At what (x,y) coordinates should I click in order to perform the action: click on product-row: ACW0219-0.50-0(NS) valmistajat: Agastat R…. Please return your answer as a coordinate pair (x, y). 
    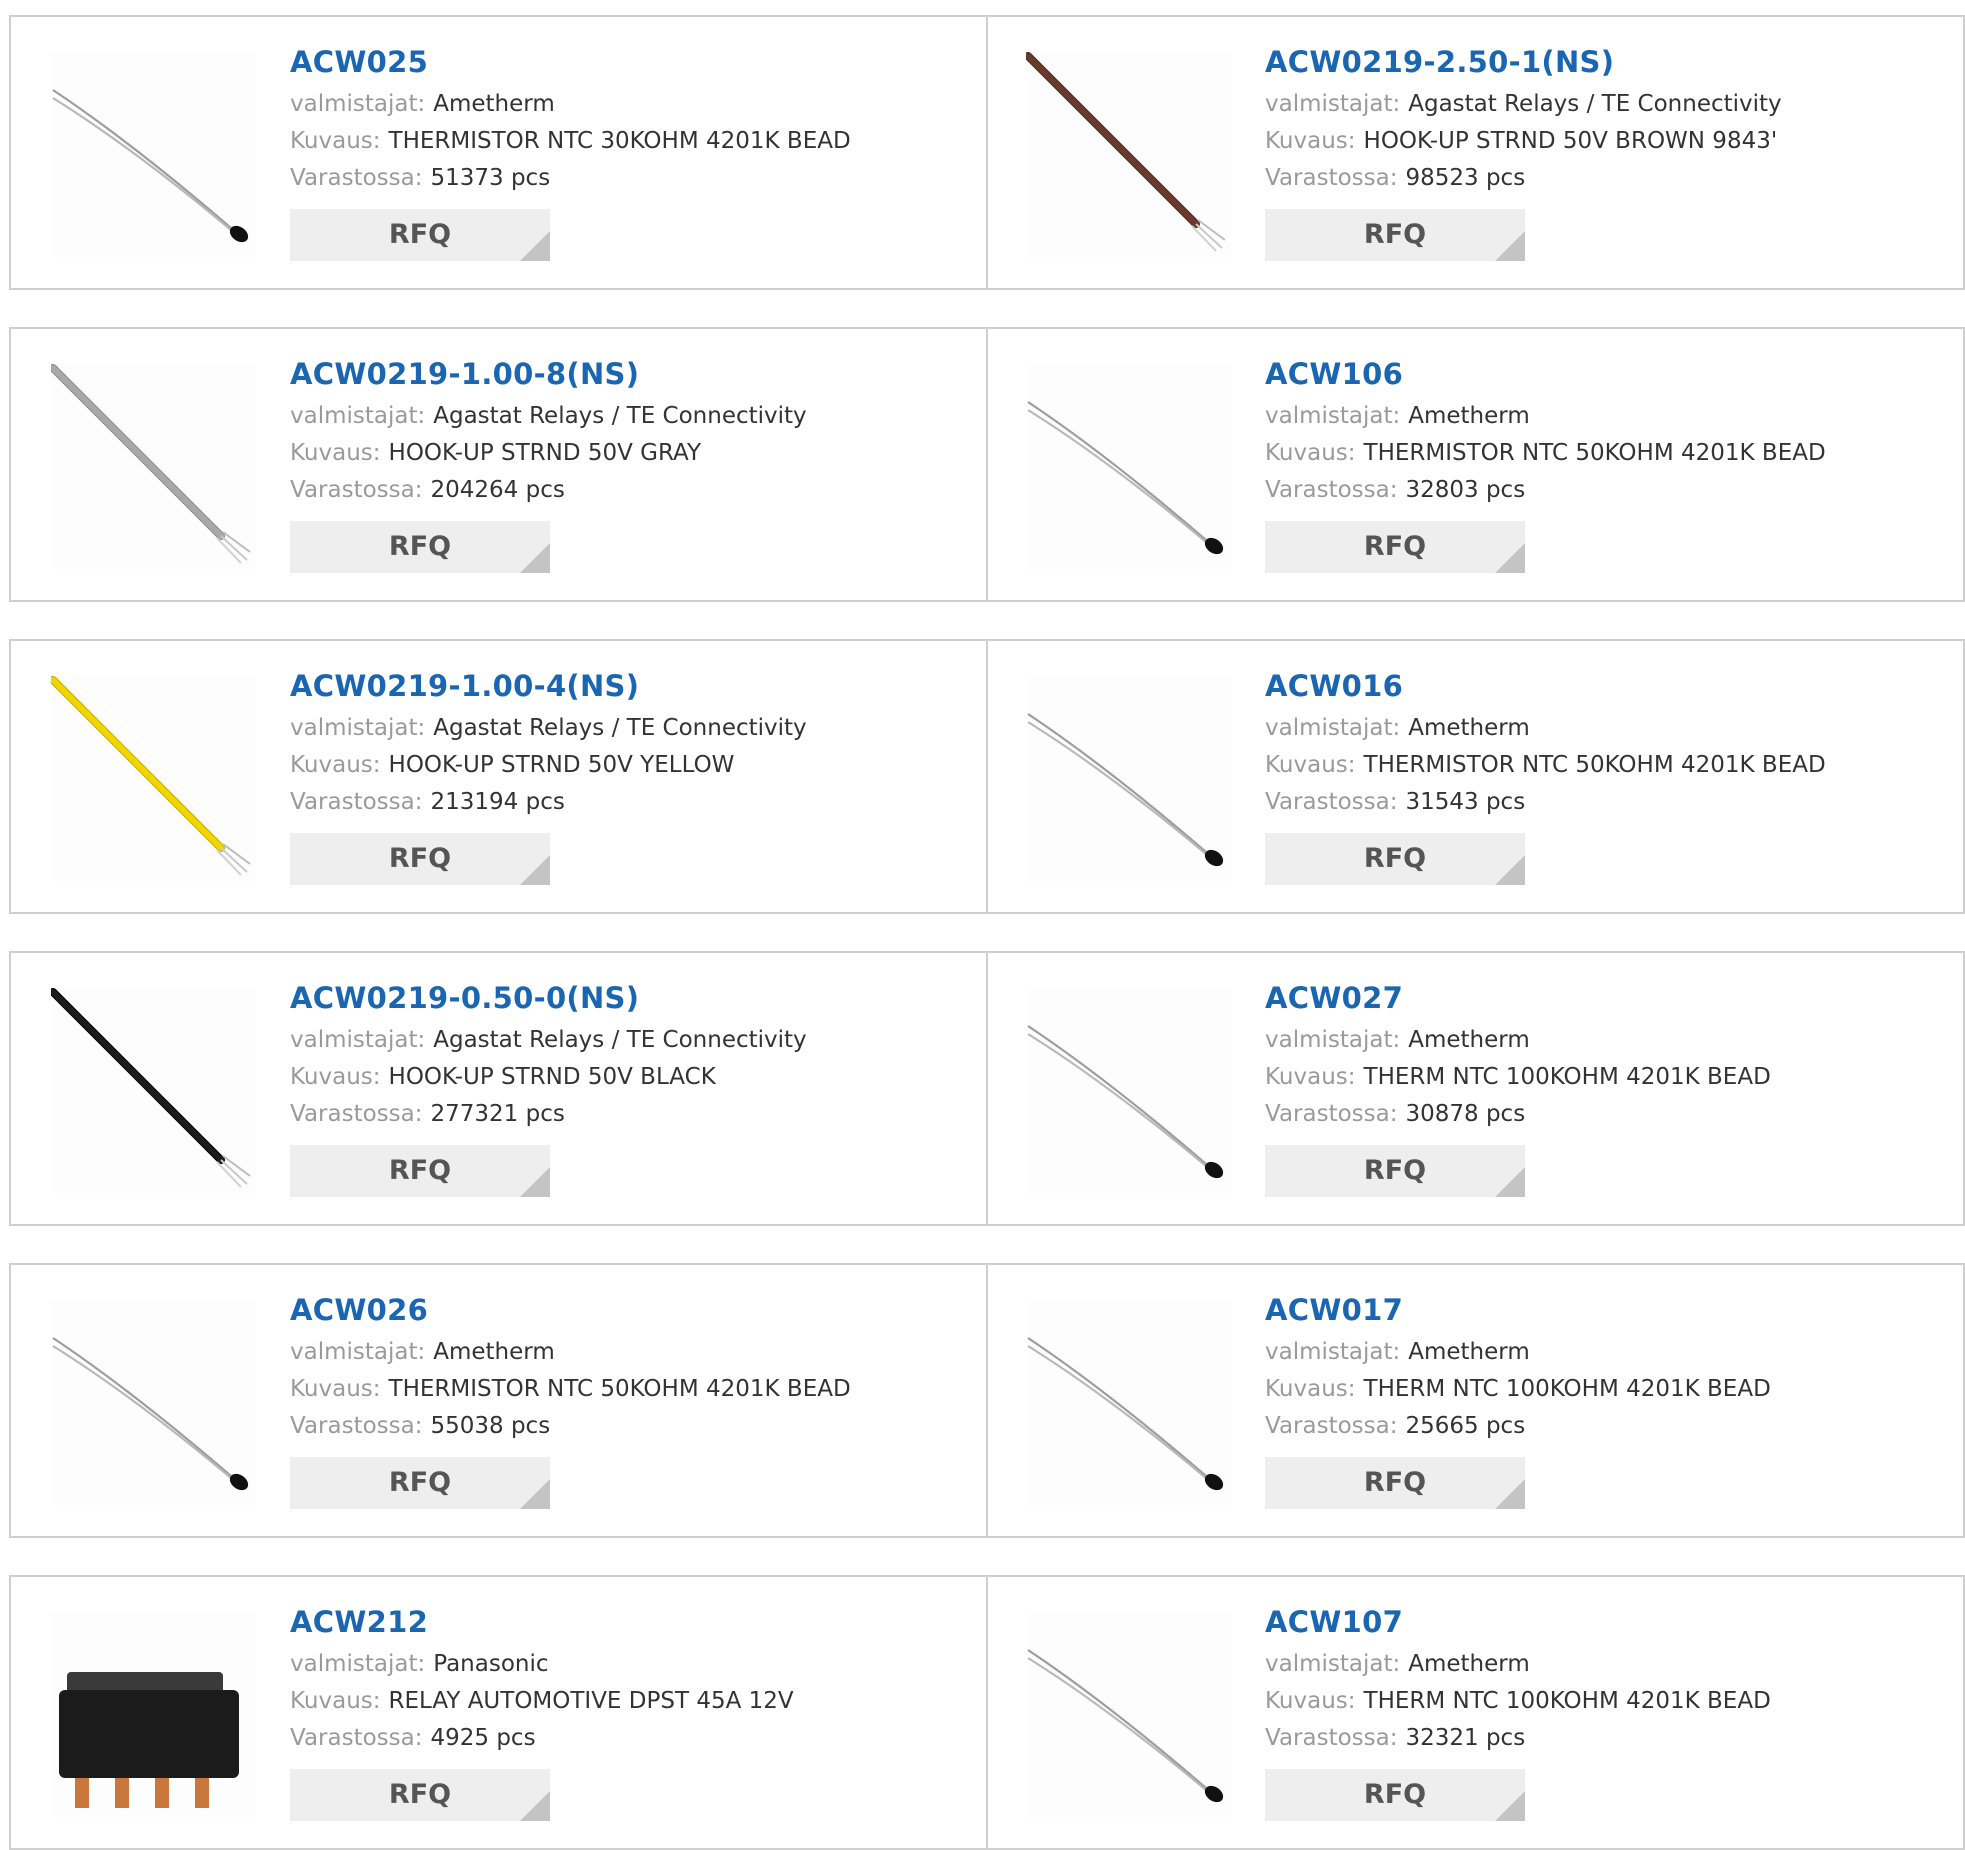
    Looking at the image, I should click on (987, 1088).